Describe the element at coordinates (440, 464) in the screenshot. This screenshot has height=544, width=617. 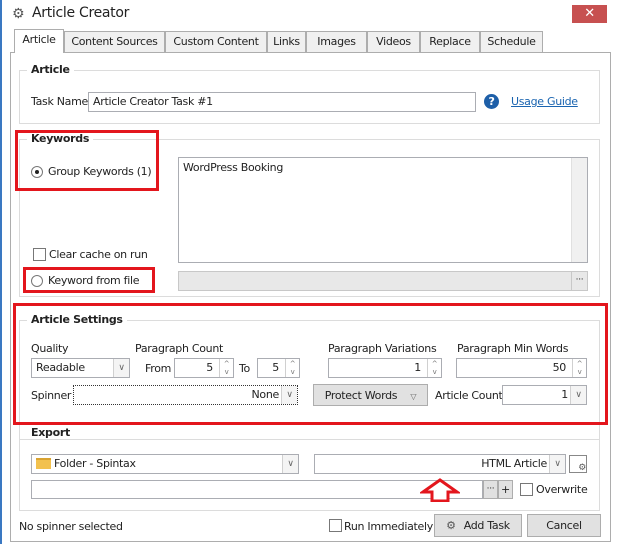
I see `export-format-select: HTML Article ∨` at that location.